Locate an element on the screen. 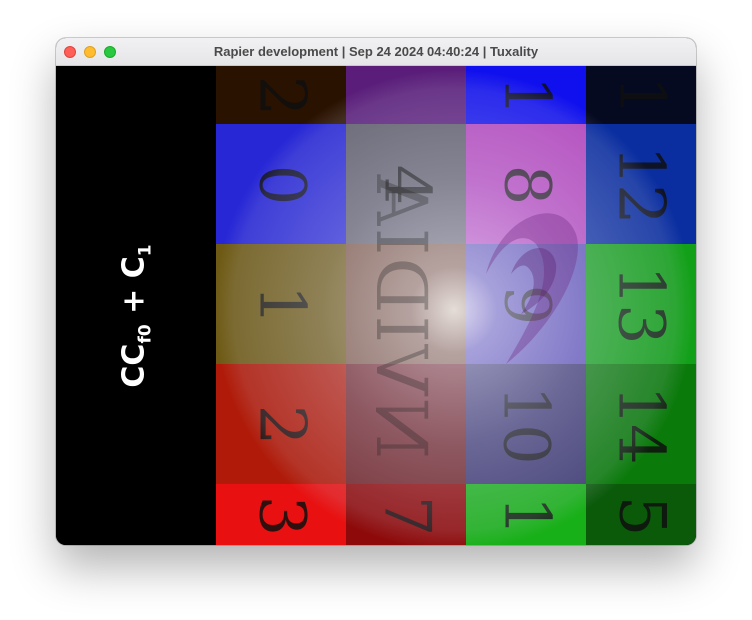 This screenshot has height=620, width=752. blend-formula: CCf0 + C1 is located at coordinates (136, 316).